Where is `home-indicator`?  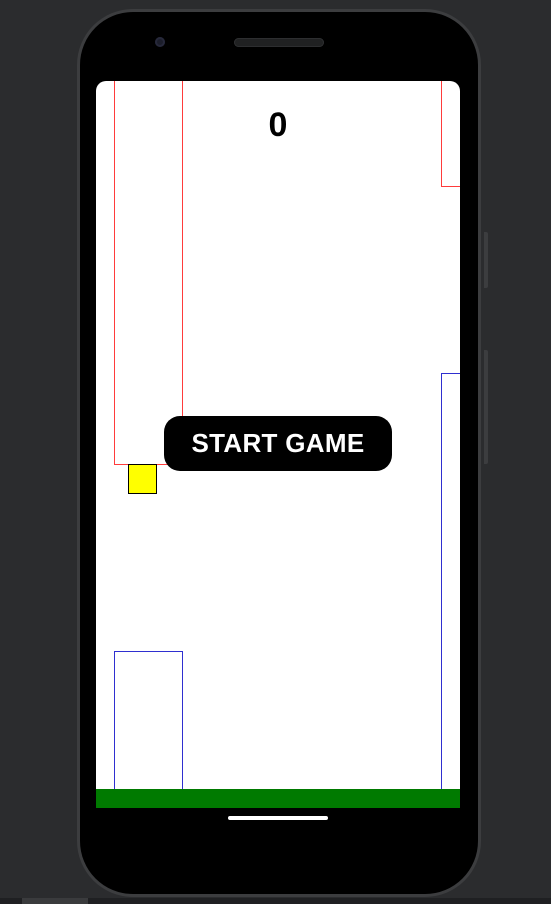
home-indicator is located at coordinates (278, 818).